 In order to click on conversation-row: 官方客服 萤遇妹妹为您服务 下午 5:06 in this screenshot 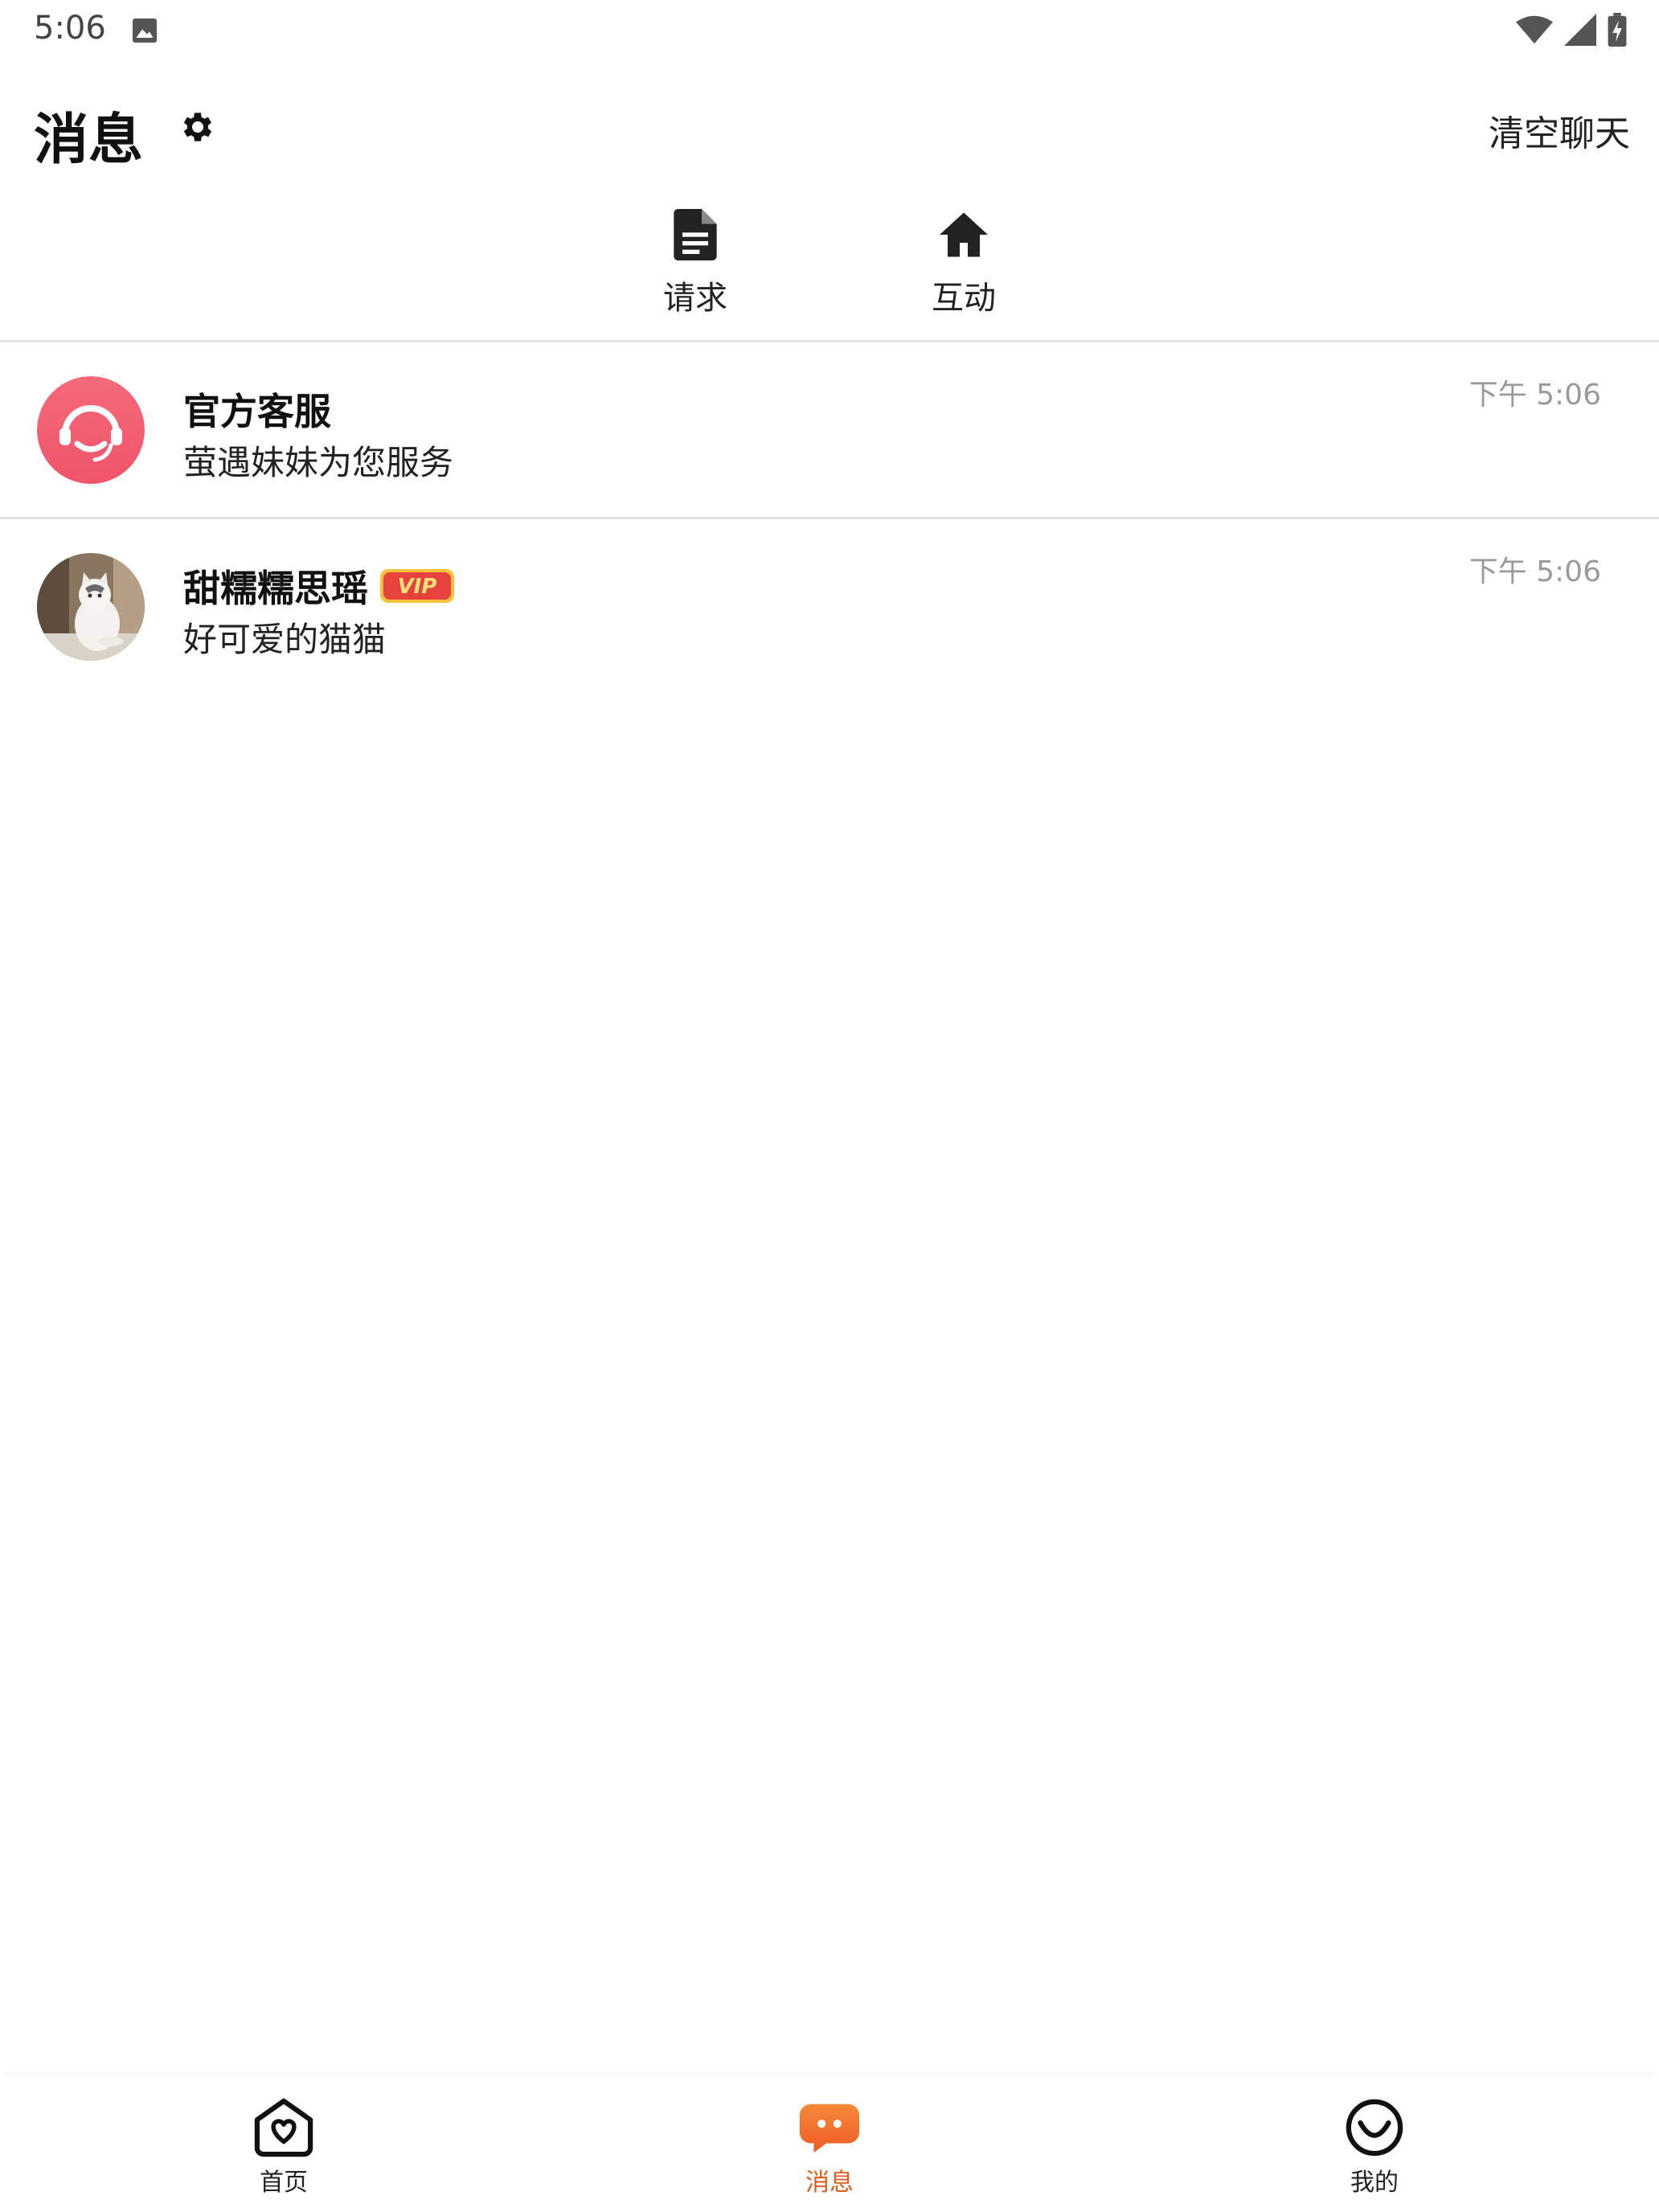, I will do `click(829, 430)`.